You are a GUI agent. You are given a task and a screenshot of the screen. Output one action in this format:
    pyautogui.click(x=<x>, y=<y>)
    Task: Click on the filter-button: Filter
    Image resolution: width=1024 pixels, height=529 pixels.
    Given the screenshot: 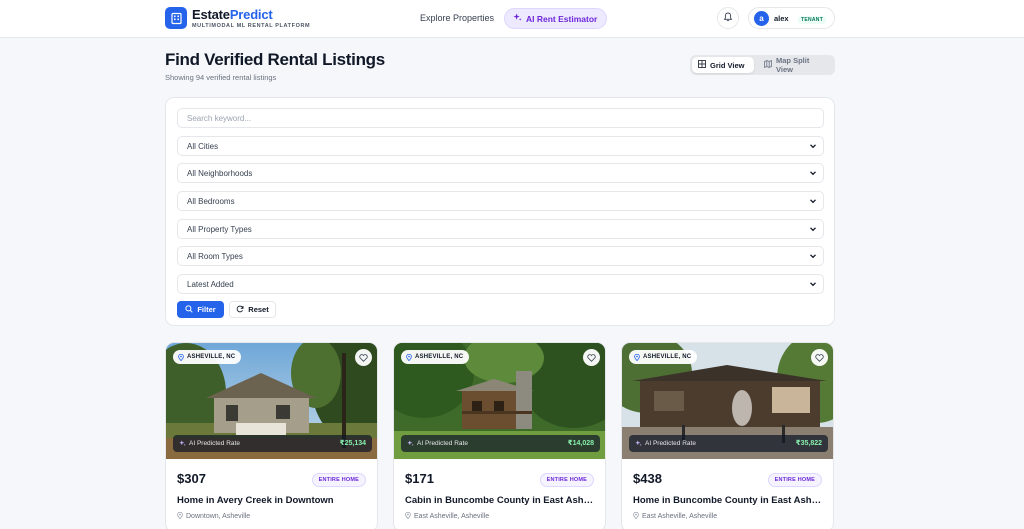 What is the action you would take?
    pyautogui.click(x=200, y=309)
    